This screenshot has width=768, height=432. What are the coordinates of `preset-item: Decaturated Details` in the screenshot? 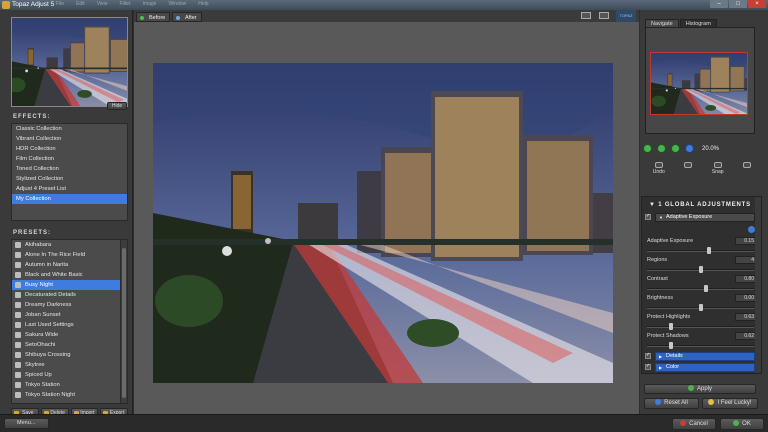 It's located at (69, 295).